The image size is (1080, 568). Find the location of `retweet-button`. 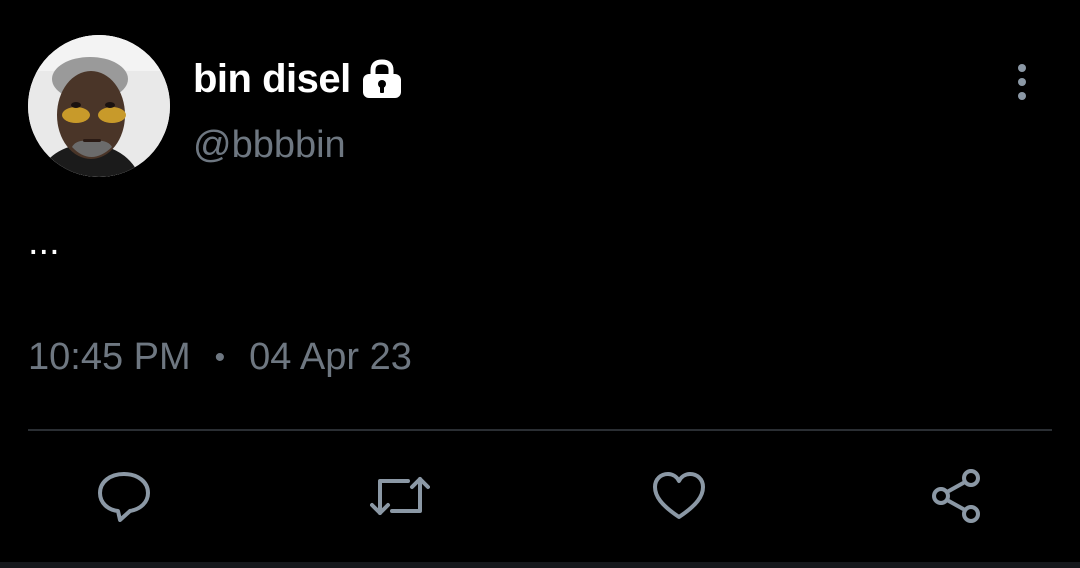

retweet-button is located at coordinates (400, 496).